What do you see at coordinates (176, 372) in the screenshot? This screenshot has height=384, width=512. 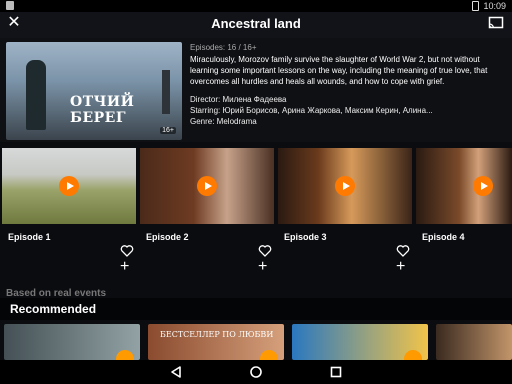 I see `back-triangle-icon` at bounding box center [176, 372].